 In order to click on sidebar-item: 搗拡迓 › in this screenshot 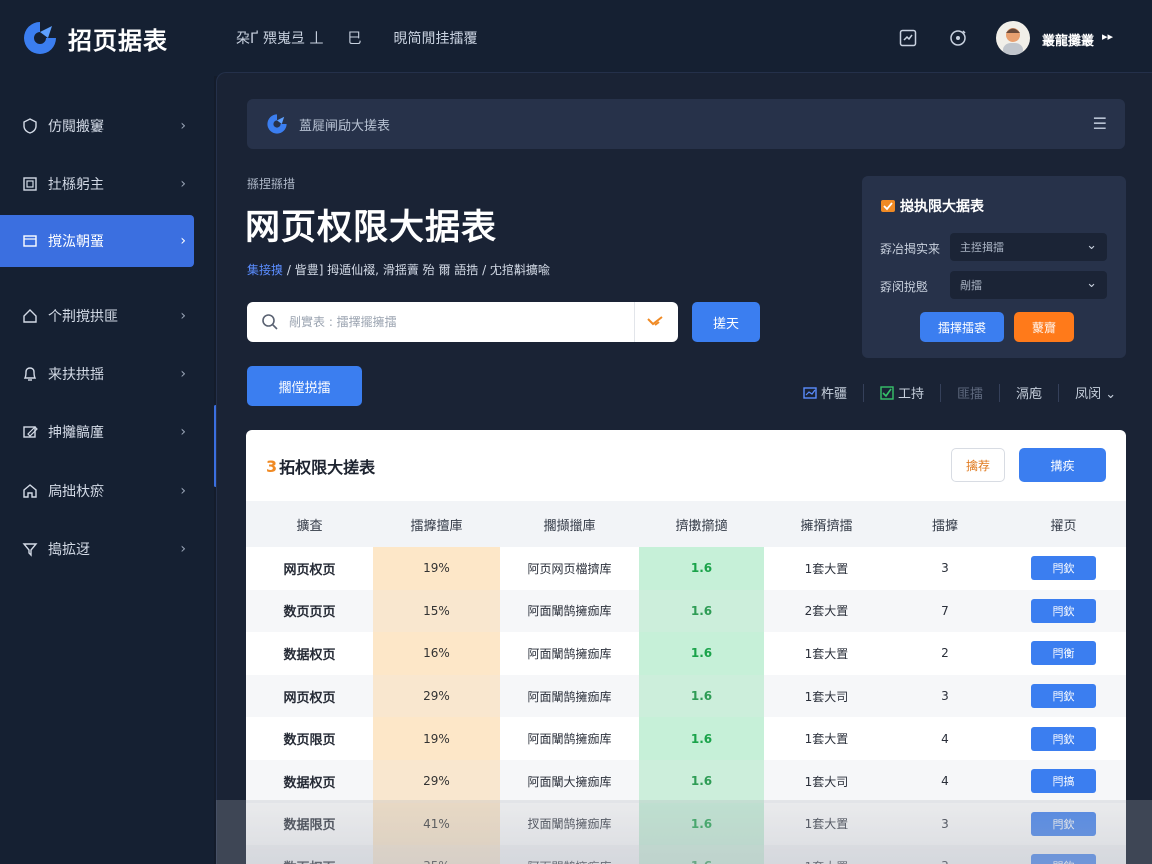, I will do `click(97, 549)`.